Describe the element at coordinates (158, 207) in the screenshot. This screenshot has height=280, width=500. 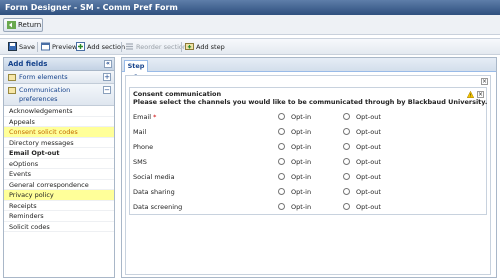
I see `channel-label: Data screening` at that location.